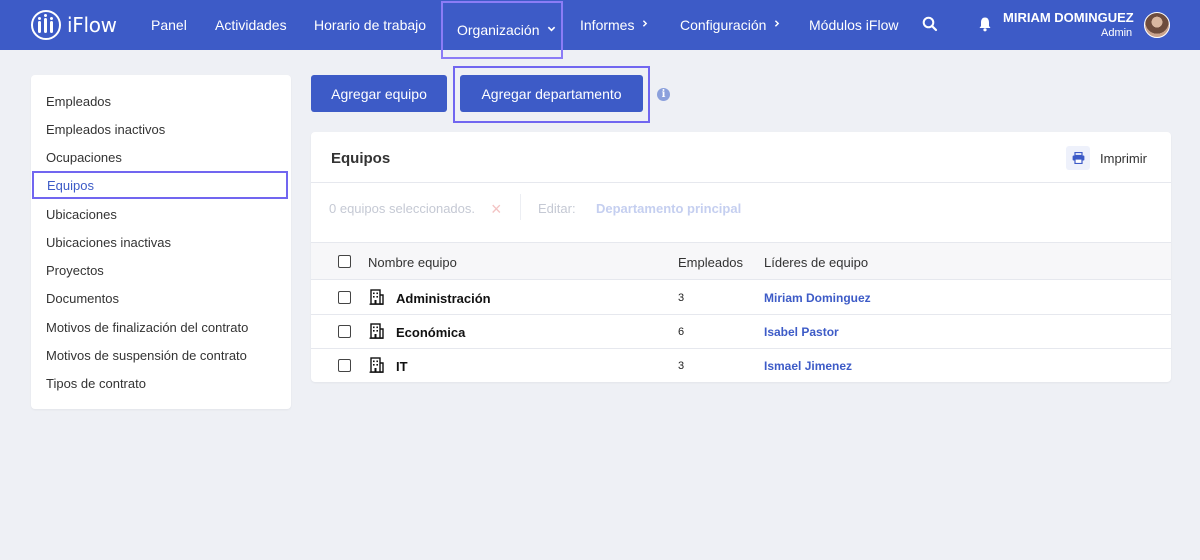 This screenshot has width=1200, height=560. I want to click on nav-label: Organización, so click(498, 30).